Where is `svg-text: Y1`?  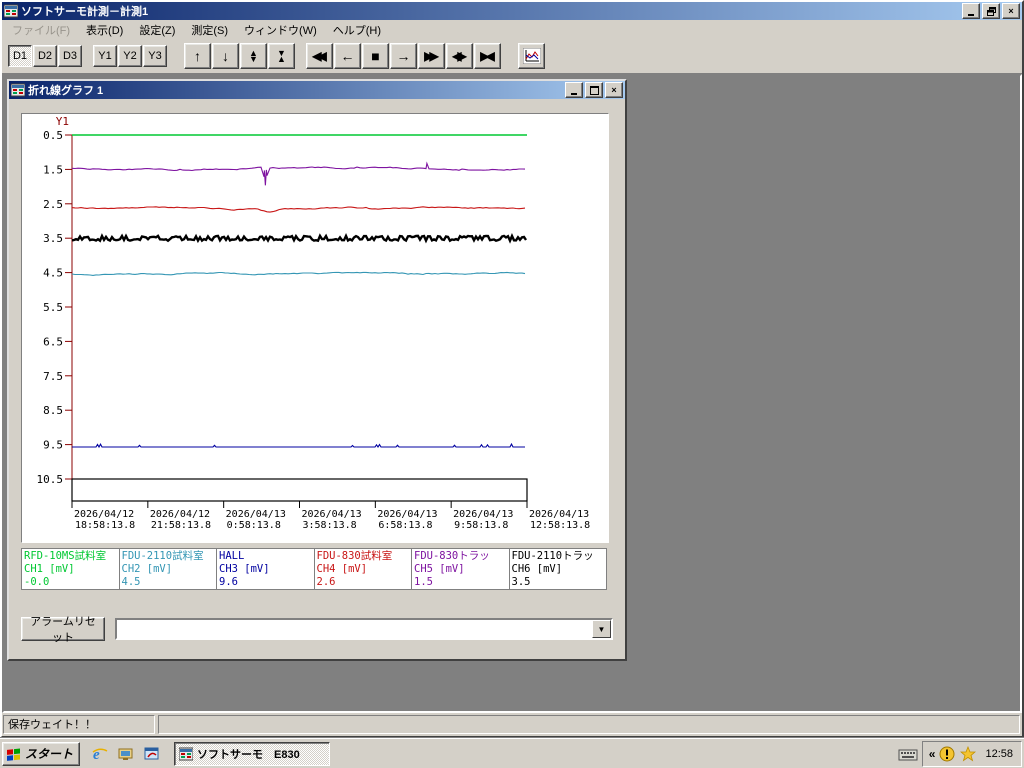
svg-text: Y1 is located at coordinates (62, 121).